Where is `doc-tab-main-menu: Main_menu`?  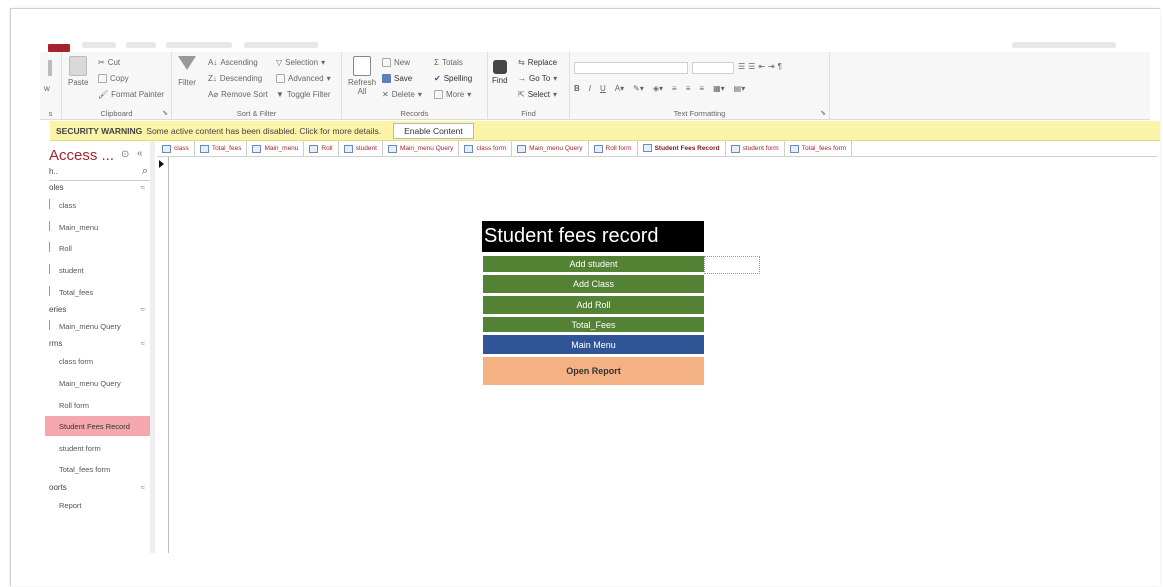
doc-tab-main-menu: Main_menu is located at coordinates (276, 148).